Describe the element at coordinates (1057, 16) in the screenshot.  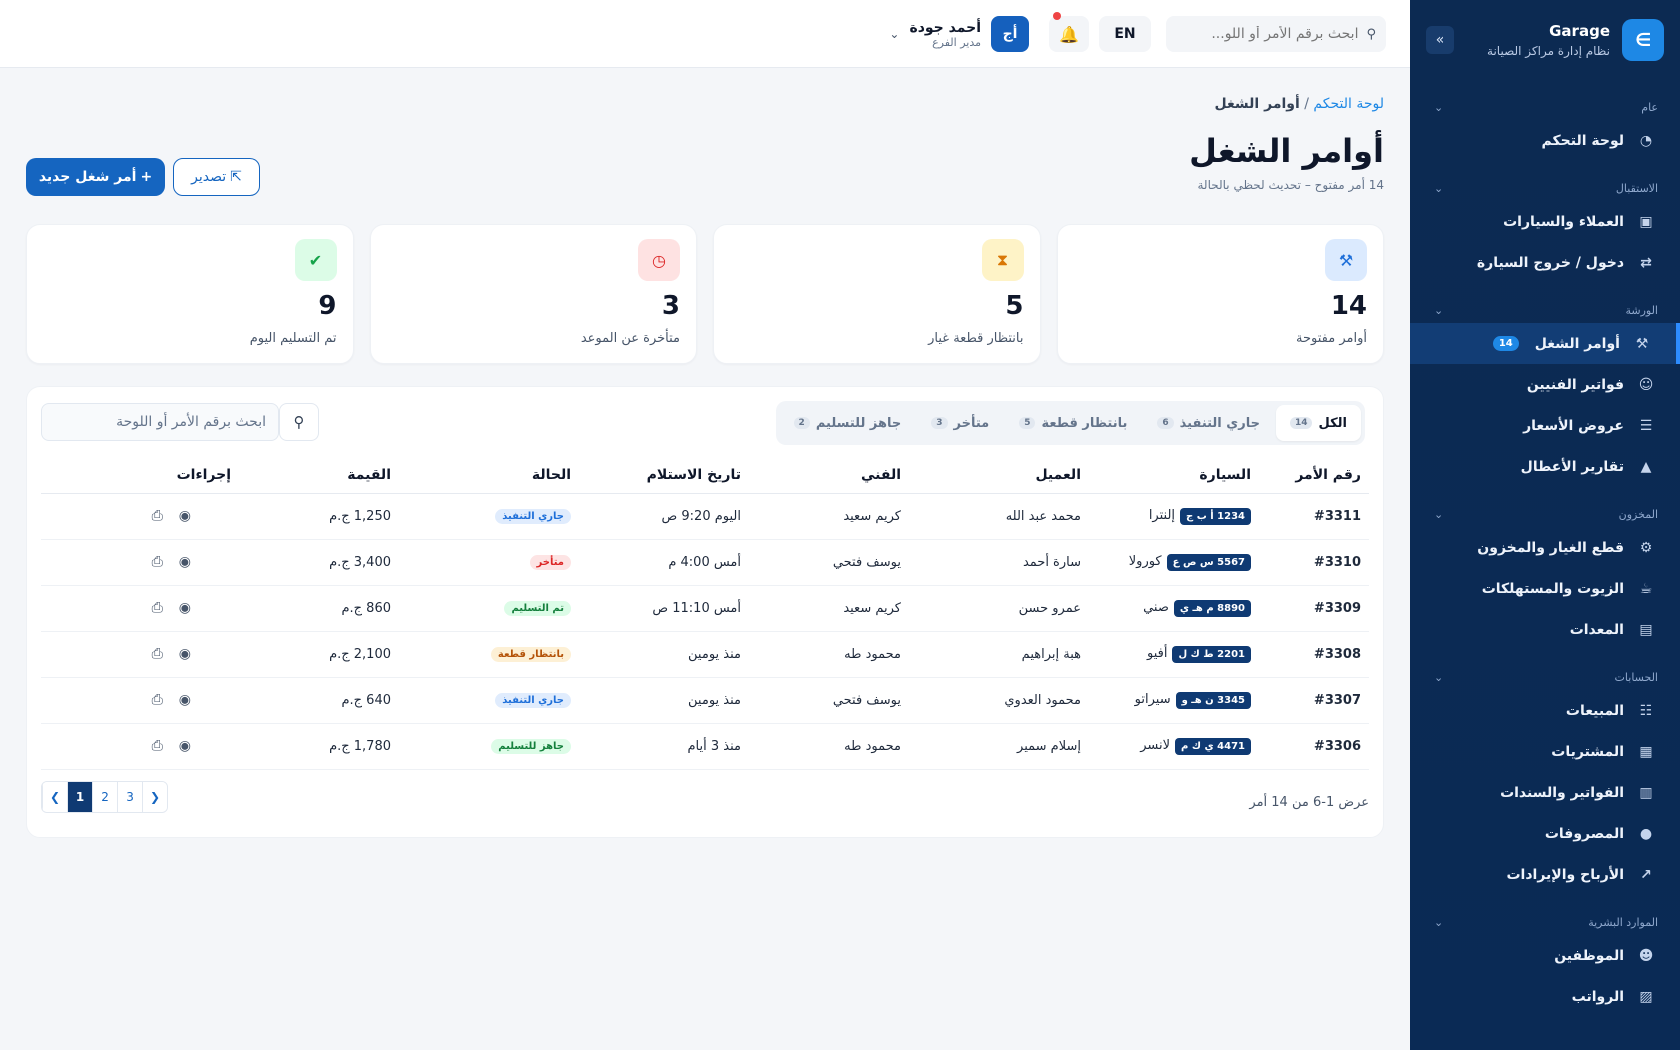
I see `notification-dot` at that location.